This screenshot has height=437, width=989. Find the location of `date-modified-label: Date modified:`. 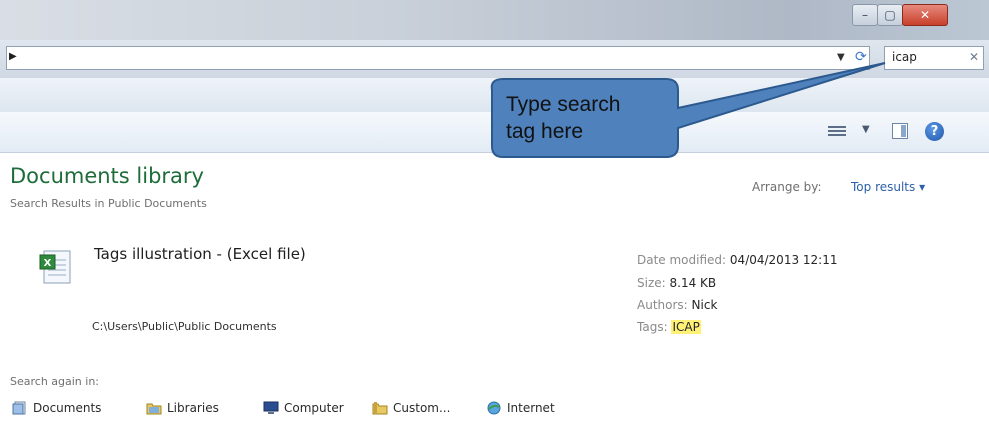

date-modified-label: Date modified: is located at coordinates (682, 260).